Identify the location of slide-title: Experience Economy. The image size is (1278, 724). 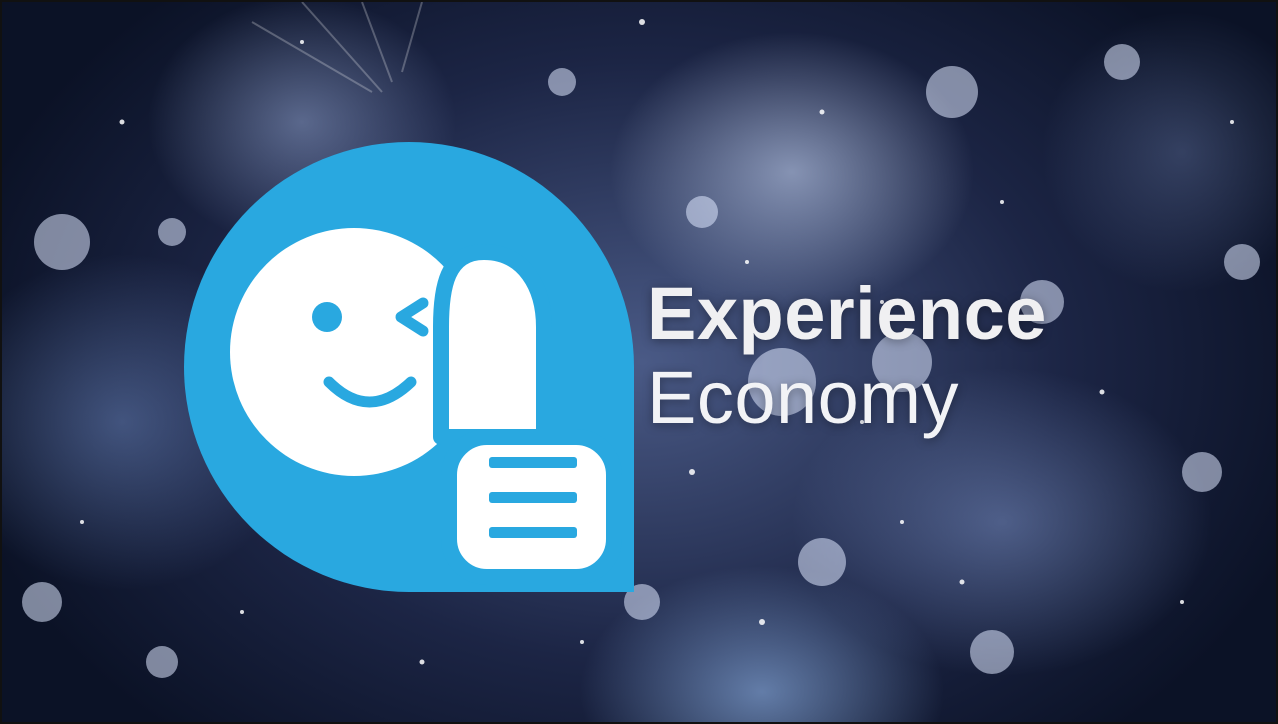
(847, 356).